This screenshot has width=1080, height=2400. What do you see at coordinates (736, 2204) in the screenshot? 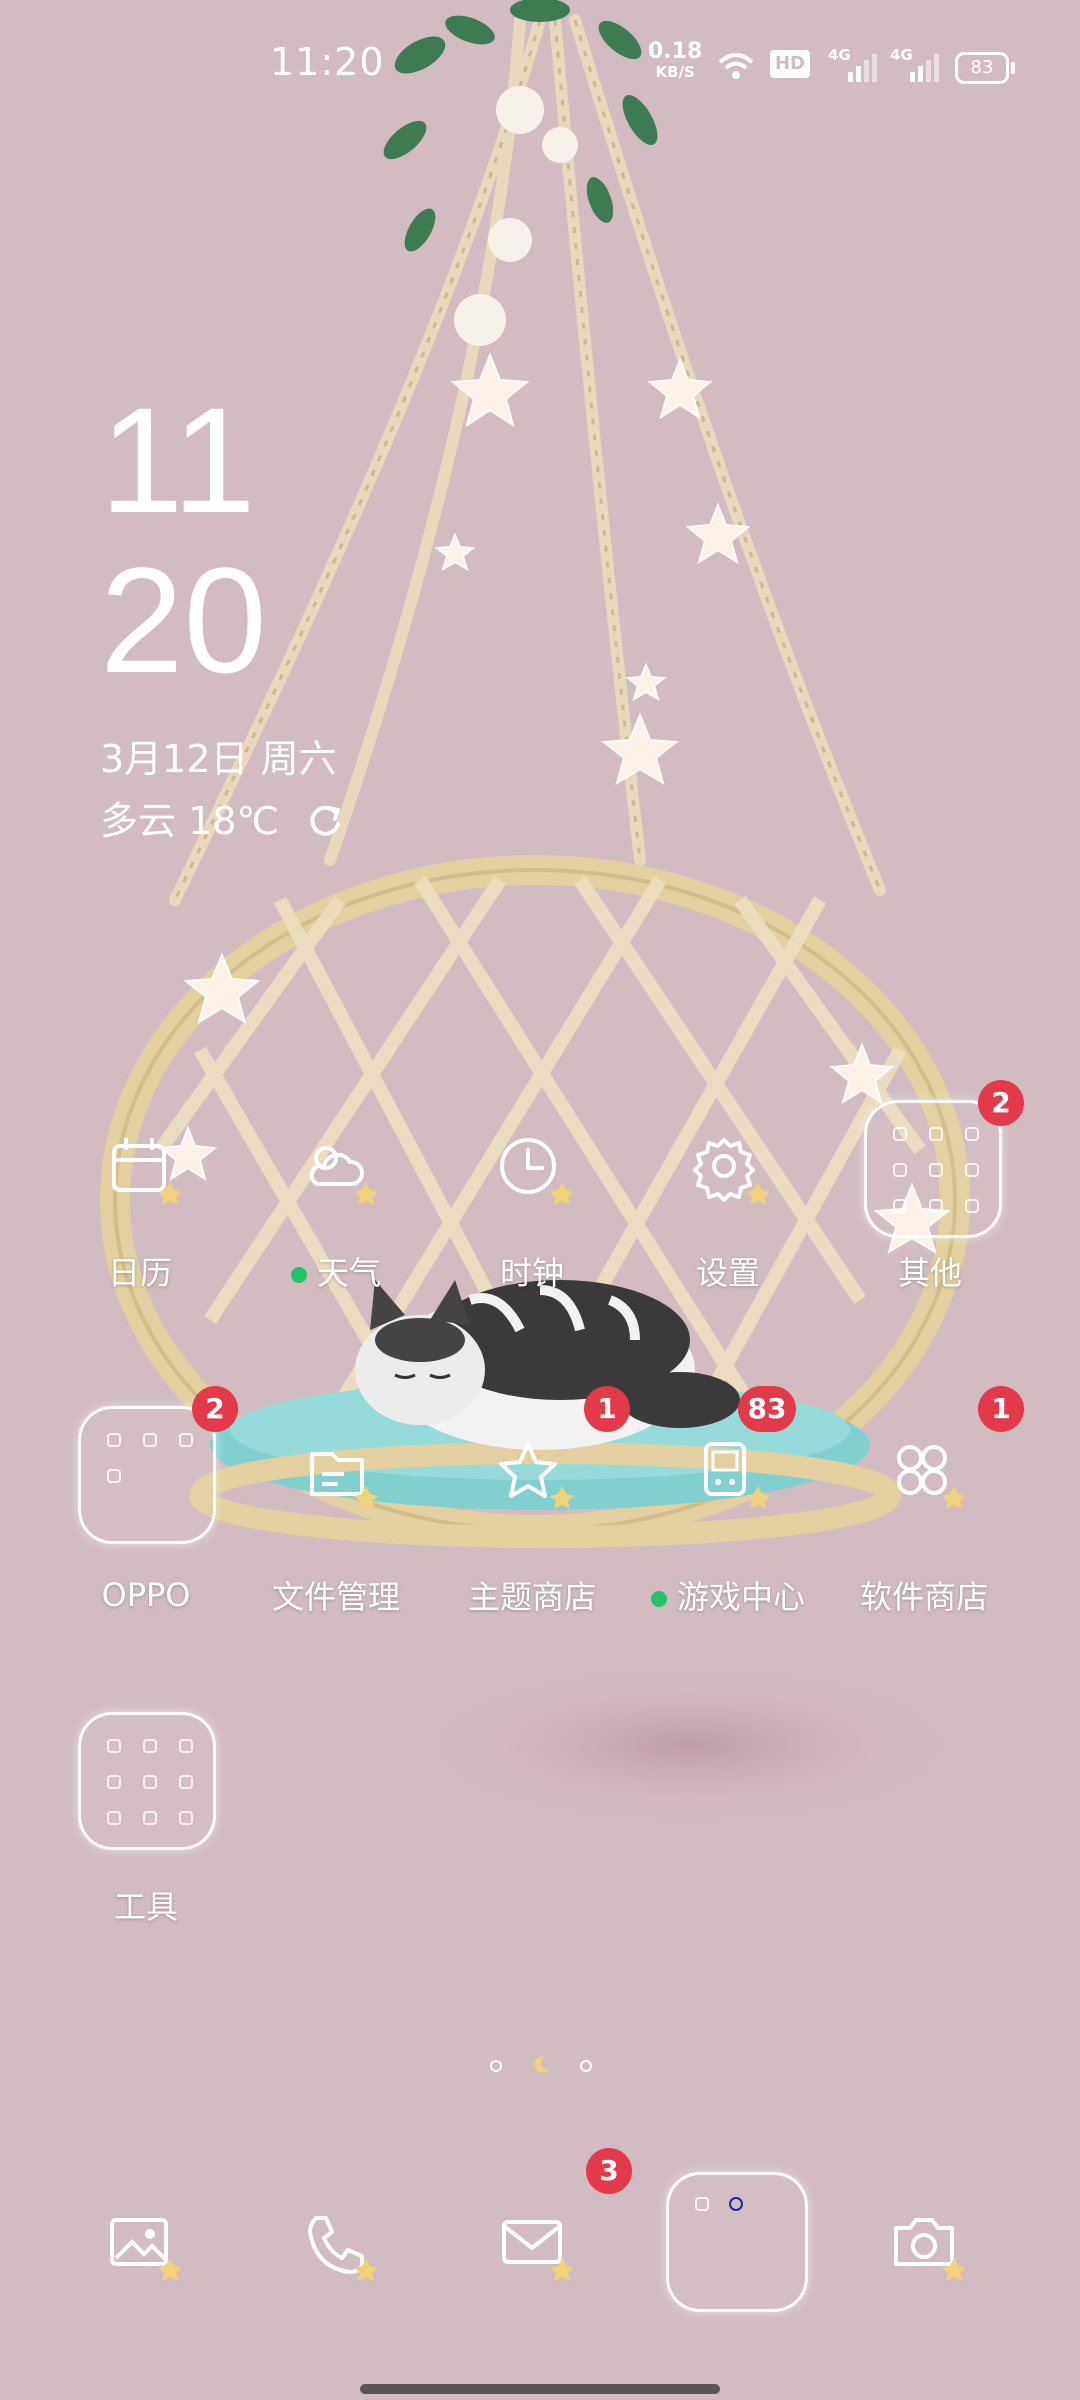
I see `dock-folder-dot` at bounding box center [736, 2204].